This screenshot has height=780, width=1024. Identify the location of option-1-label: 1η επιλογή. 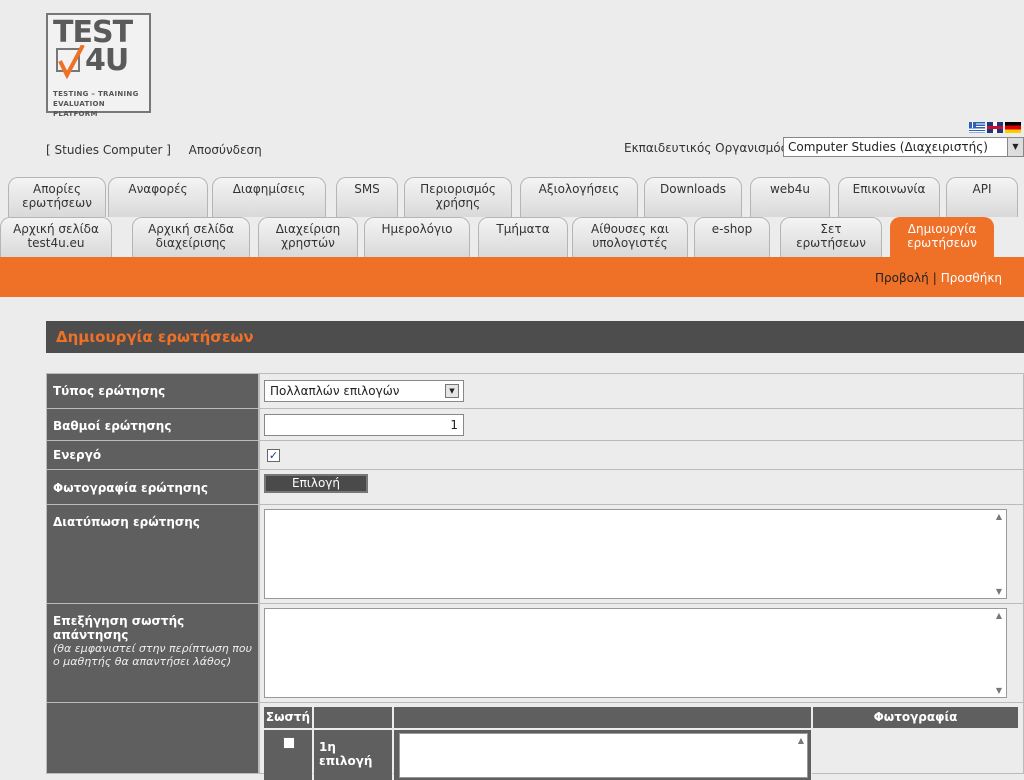
(353, 755).